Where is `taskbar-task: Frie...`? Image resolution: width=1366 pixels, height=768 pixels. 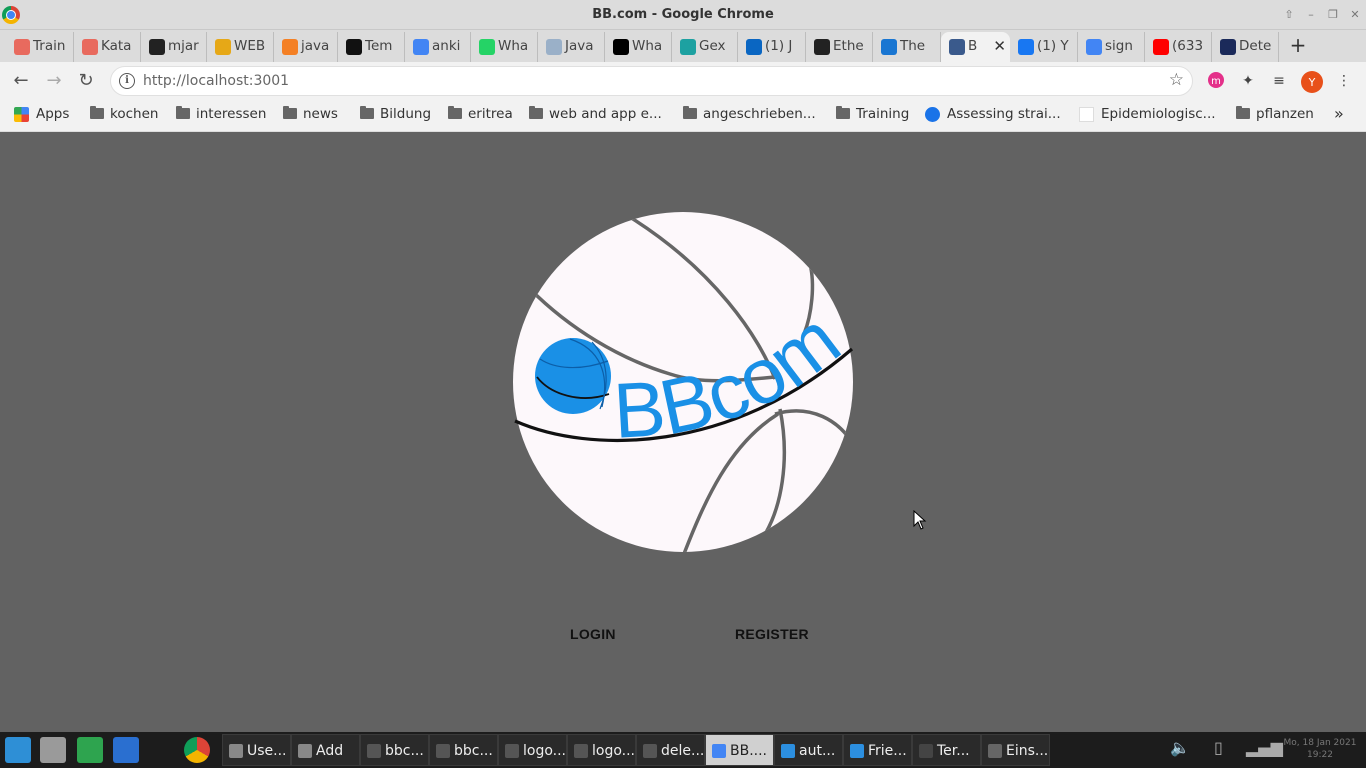 taskbar-task: Frie... is located at coordinates (877, 750).